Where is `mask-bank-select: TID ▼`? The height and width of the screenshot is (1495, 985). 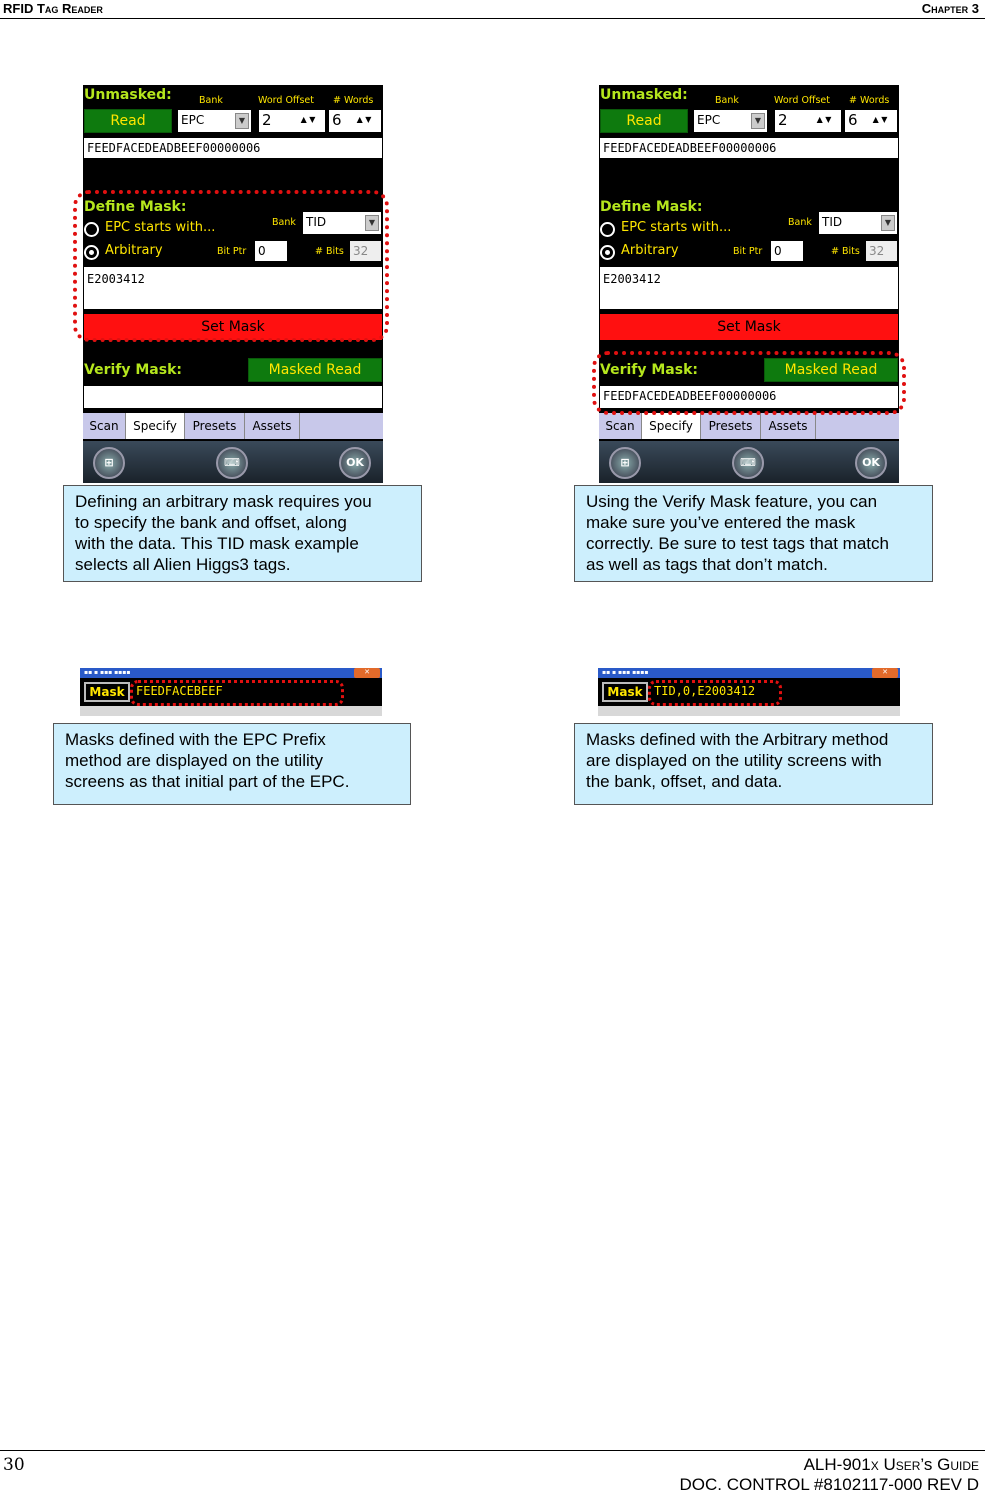
mask-bank-select: TID ▼ is located at coordinates (858, 223).